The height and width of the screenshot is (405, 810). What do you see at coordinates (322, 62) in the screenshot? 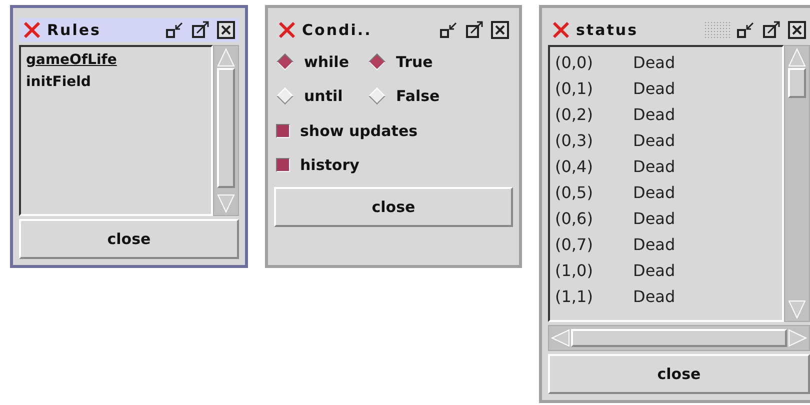
I see `radio-option: while` at bounding box center [322, 62].